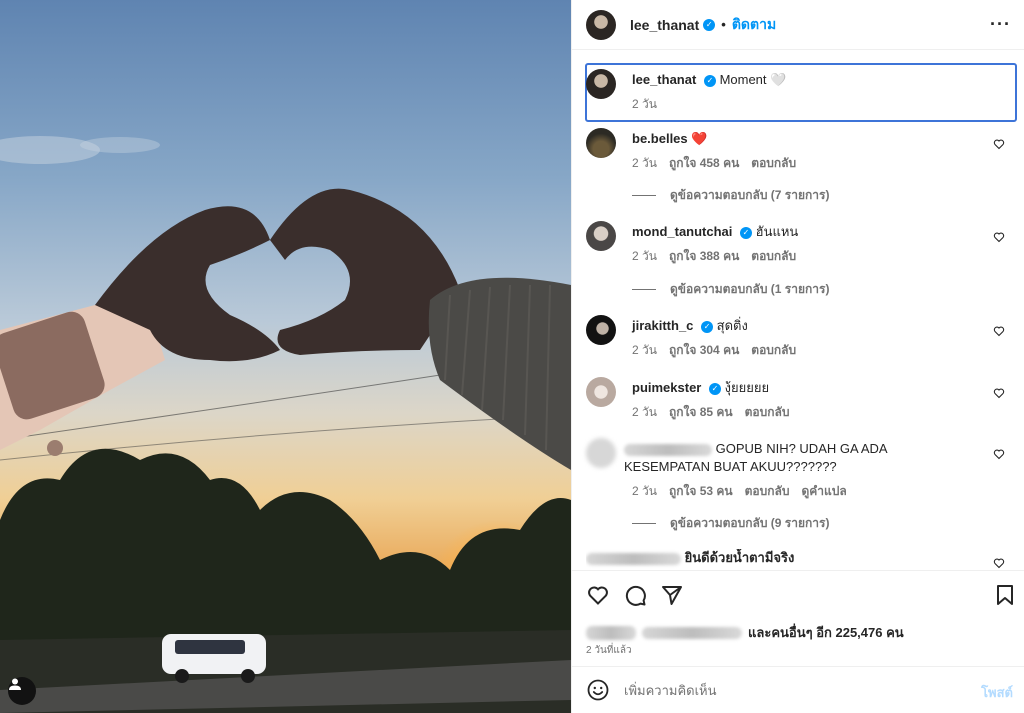  What do you see at coordinates (611, 632) in the screenshot?
I see `liker-avatars` at bounding box center [611, 632].